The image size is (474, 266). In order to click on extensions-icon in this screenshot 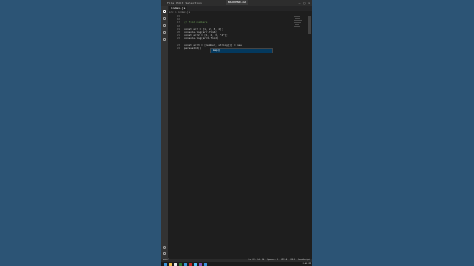, I will do `click(164, 39)`.